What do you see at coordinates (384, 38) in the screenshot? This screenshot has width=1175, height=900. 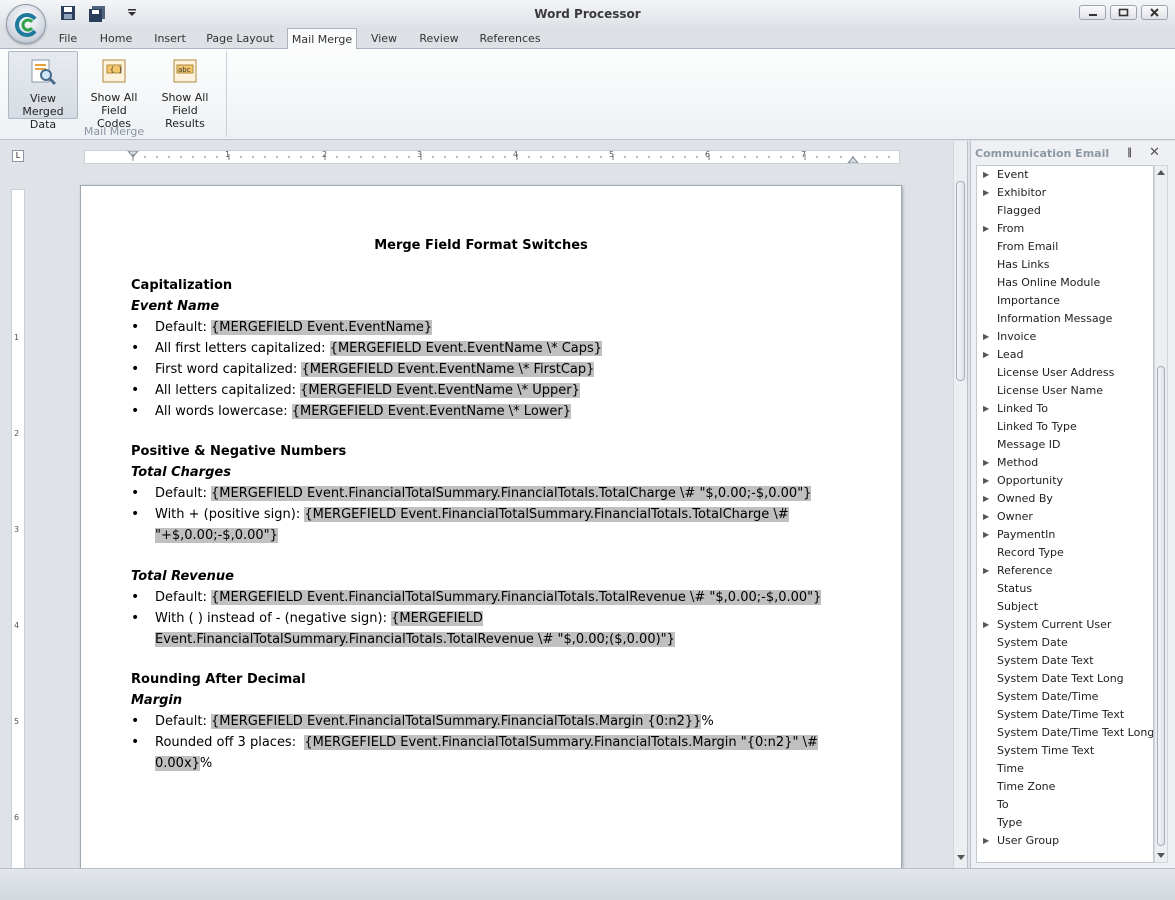 I see `tab-view: View` at bounding box center [384, 38].